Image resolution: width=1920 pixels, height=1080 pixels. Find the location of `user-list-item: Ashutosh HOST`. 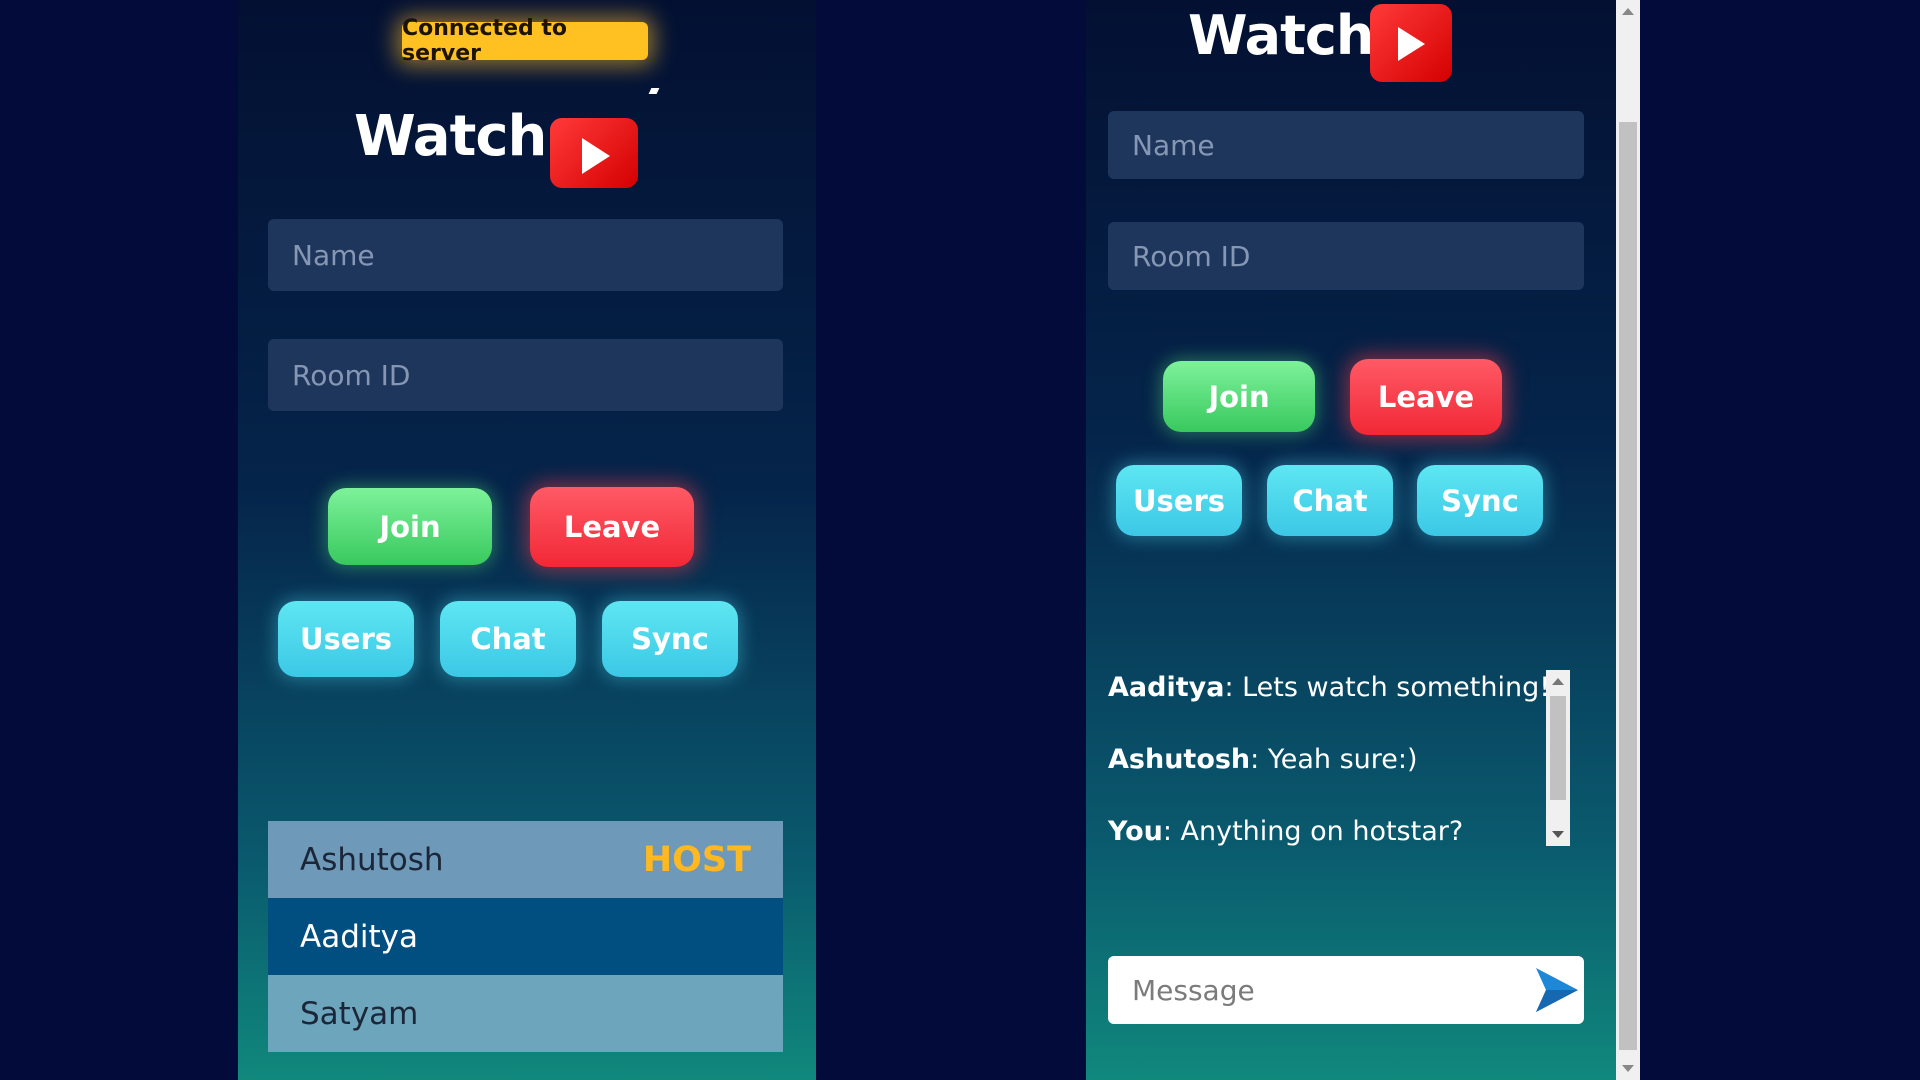

user-list-item: Ashutosh HOST is located at coordinates (525, 859).